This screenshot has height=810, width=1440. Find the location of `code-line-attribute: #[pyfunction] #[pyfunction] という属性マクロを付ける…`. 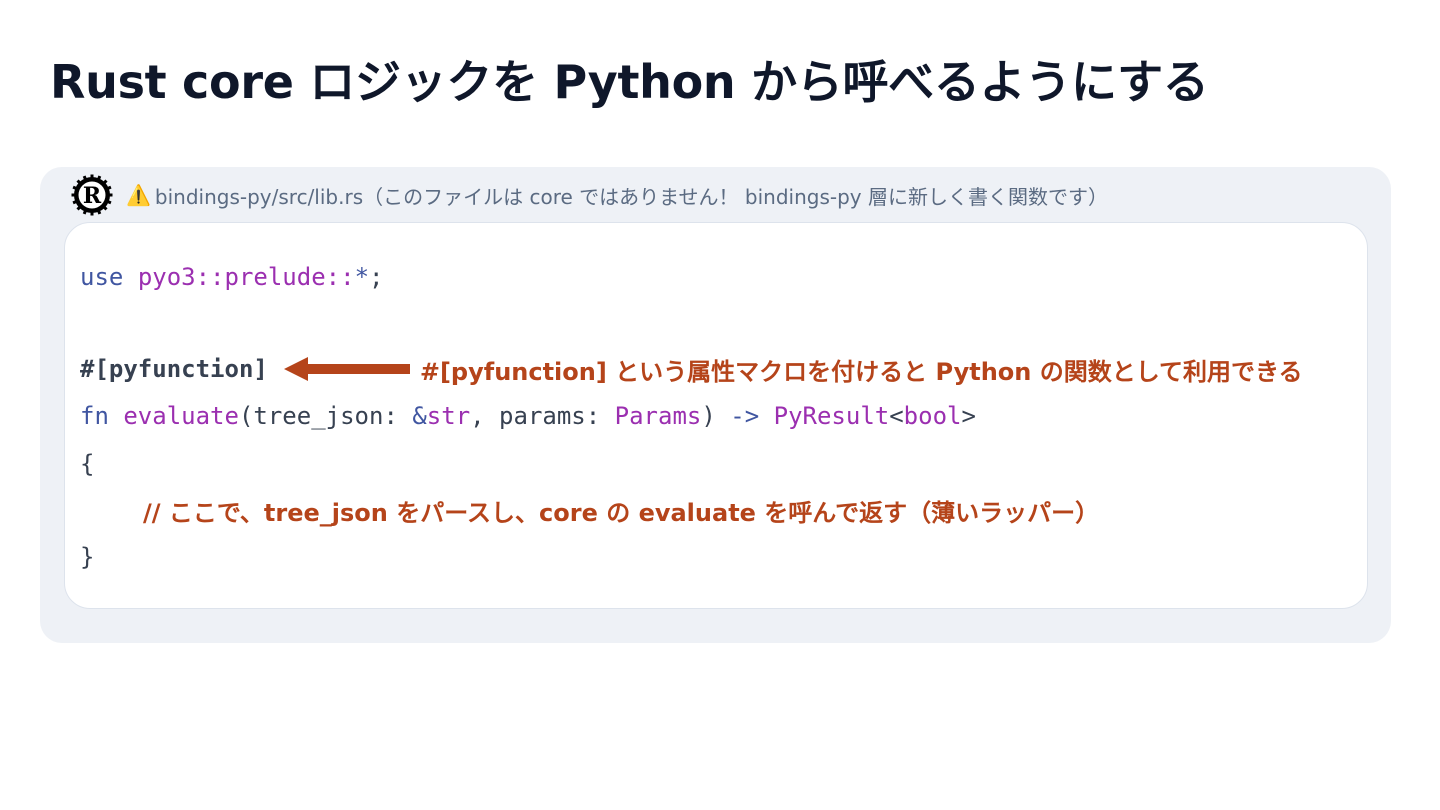

code-line-attribute: #[pyfunction] #[pyfunction] という属性マクロを付ける… is located at coordinates (691, 369).